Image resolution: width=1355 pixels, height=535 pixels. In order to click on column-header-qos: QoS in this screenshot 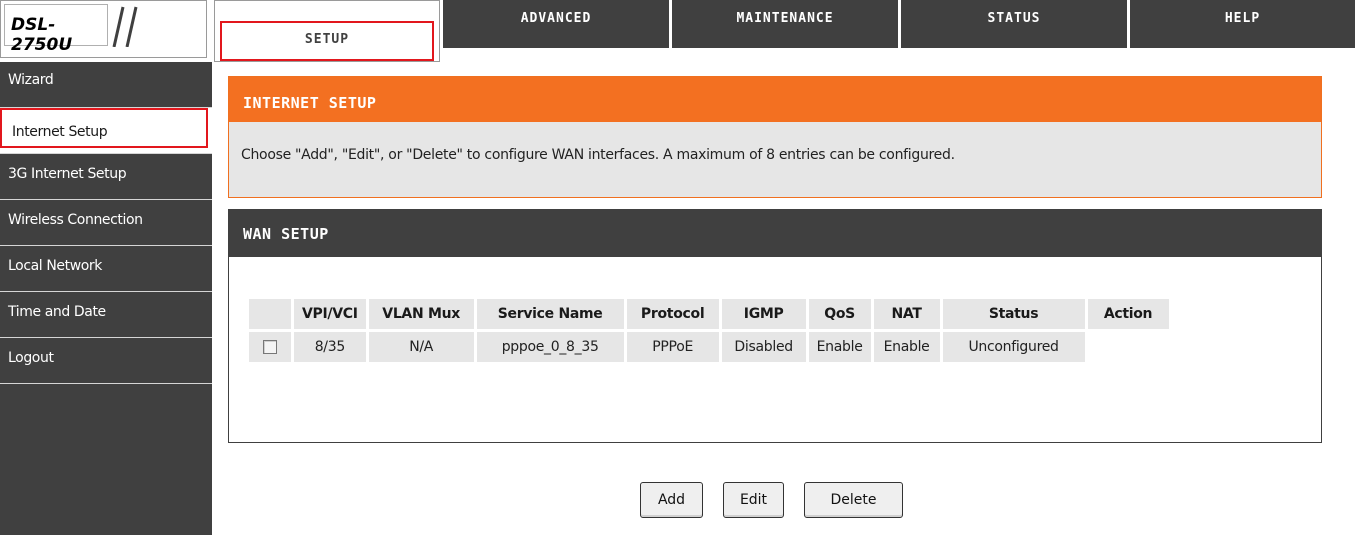, I will do `click(839, 314)`.